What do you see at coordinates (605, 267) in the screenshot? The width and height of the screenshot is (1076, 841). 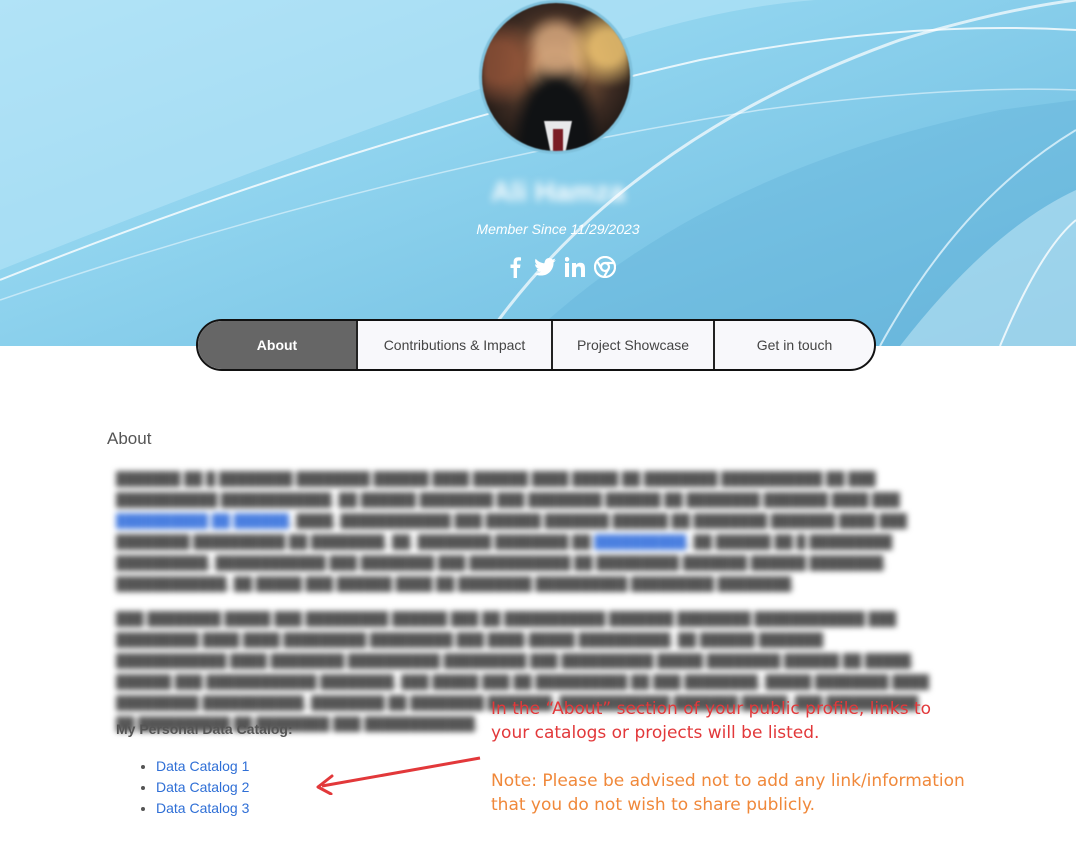 I see `chrome-icon` at bounding box center [605, 267].